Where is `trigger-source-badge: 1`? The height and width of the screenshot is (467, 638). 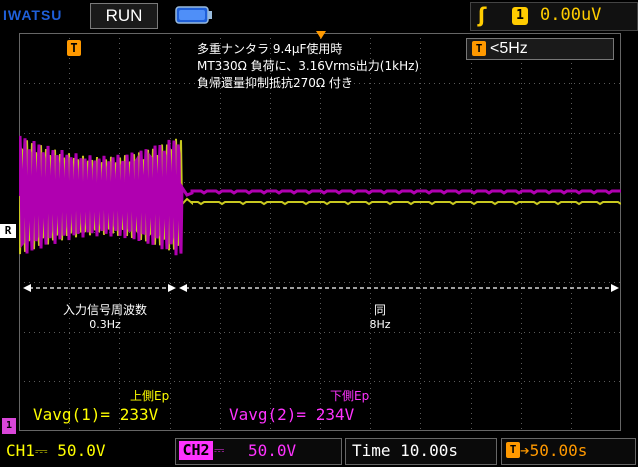
trigger-source-badge: 1 is located at coordinates (520, 16).